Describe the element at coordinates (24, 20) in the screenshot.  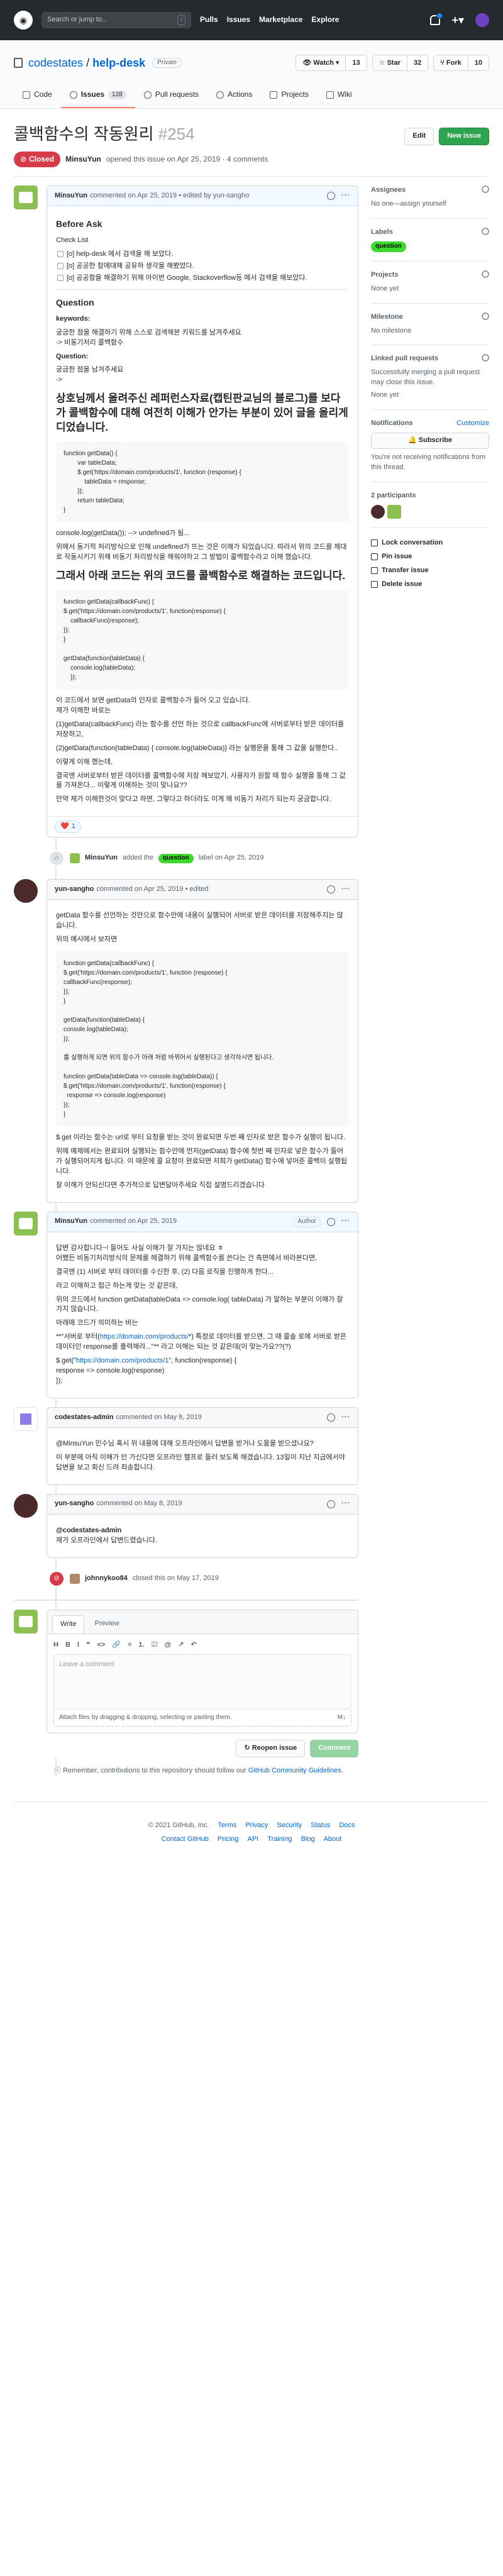
I see `github-logo-icon: ◉` at that location.